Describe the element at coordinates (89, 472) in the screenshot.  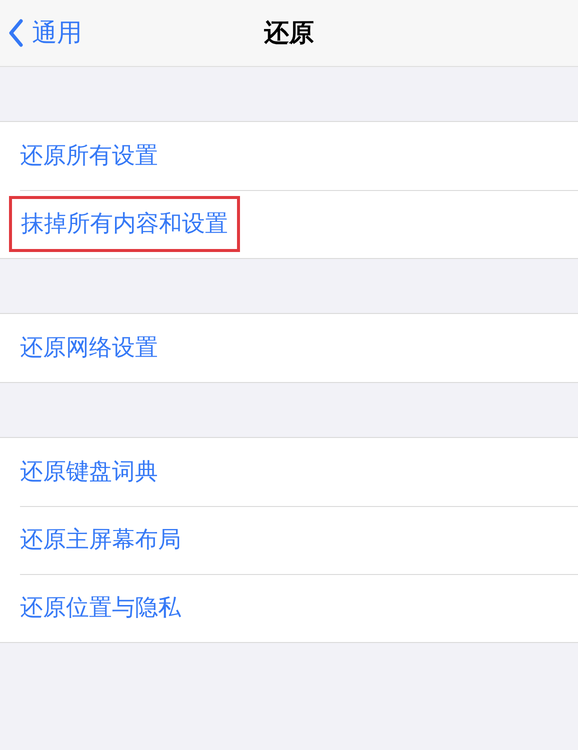
I see `row-label: 还原键盘词典` at that location.